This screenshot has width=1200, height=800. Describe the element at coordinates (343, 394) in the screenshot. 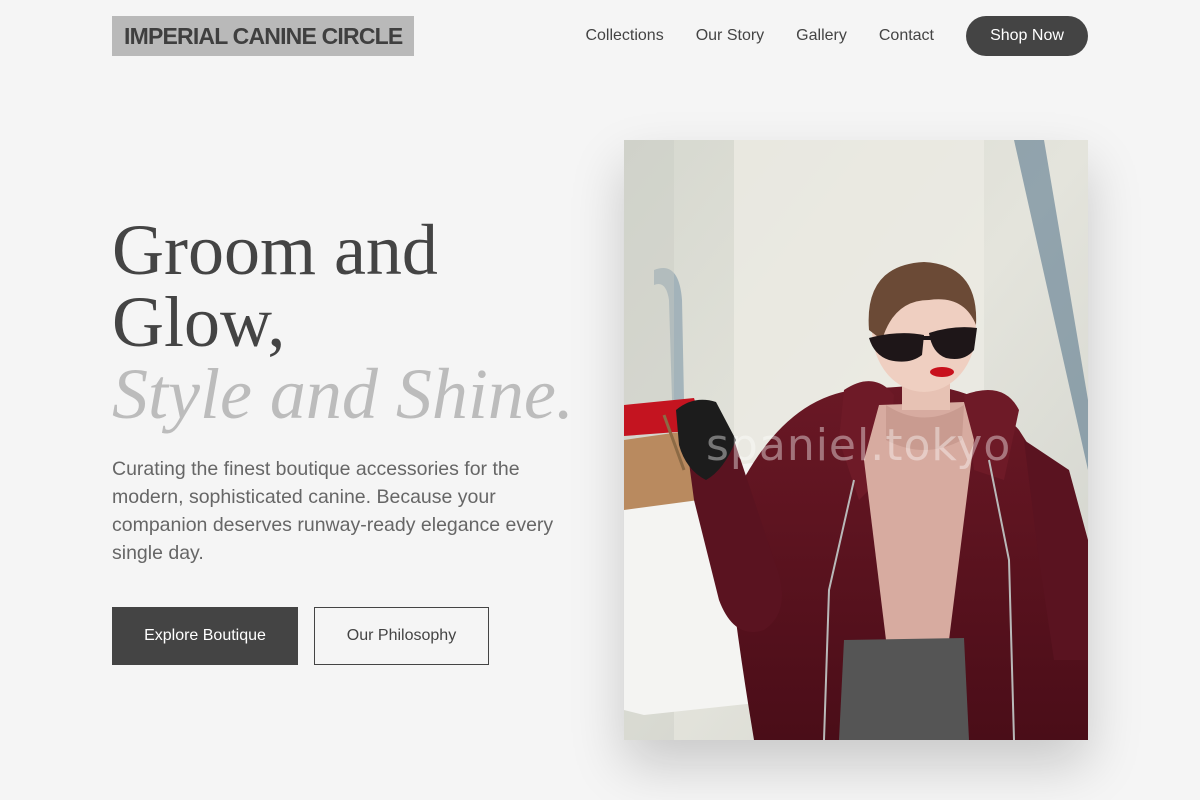

I see `hero-title-tagline: Style and Shine.` at that location.